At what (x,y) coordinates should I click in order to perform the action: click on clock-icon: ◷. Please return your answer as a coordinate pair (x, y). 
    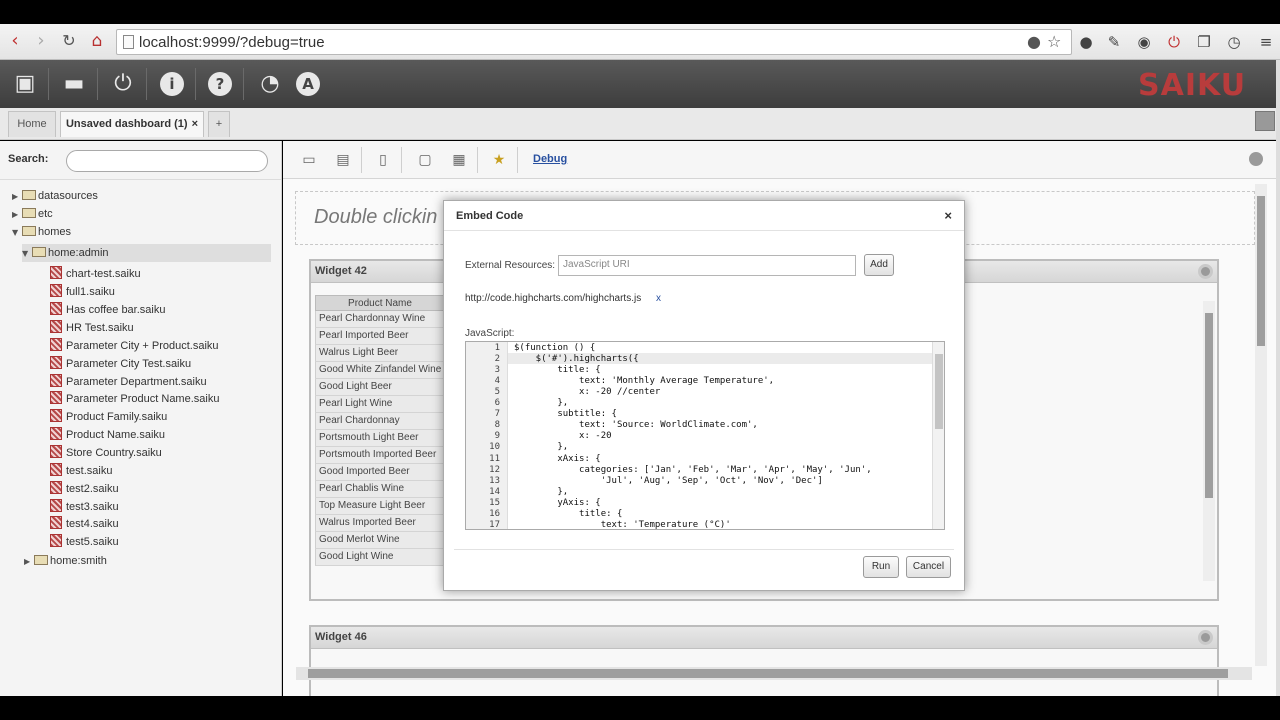
    Looking at the image, I should click on (1234, 42).